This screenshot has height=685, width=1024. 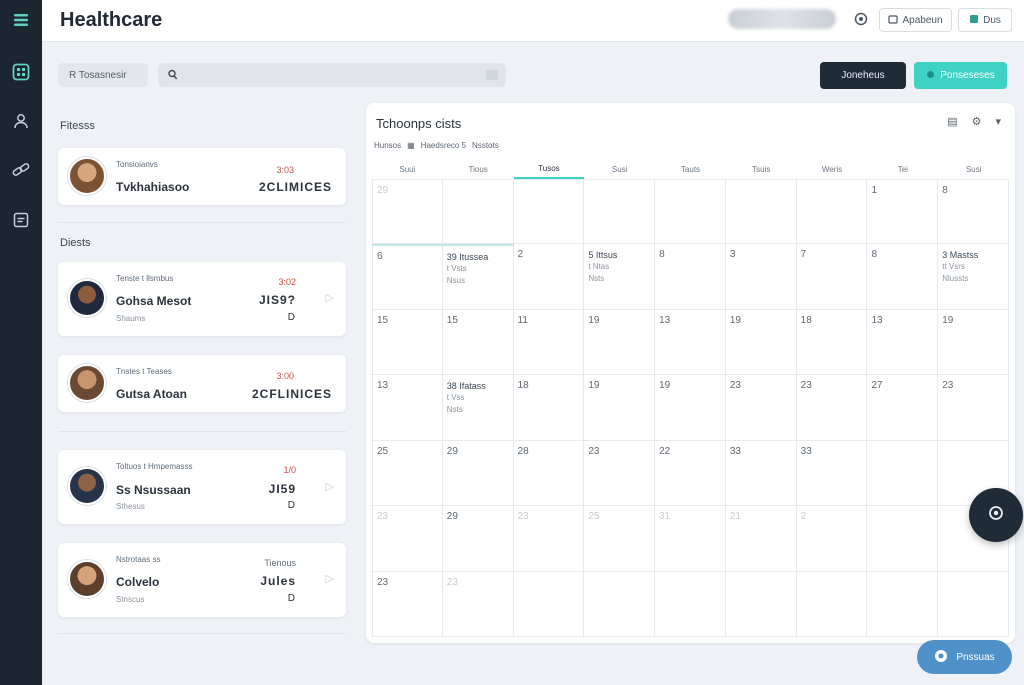 What do you see at coordinates (985, 20) in the screenshot?
I see `top-action-button-2: Dus` at bounding box center [985, 20].